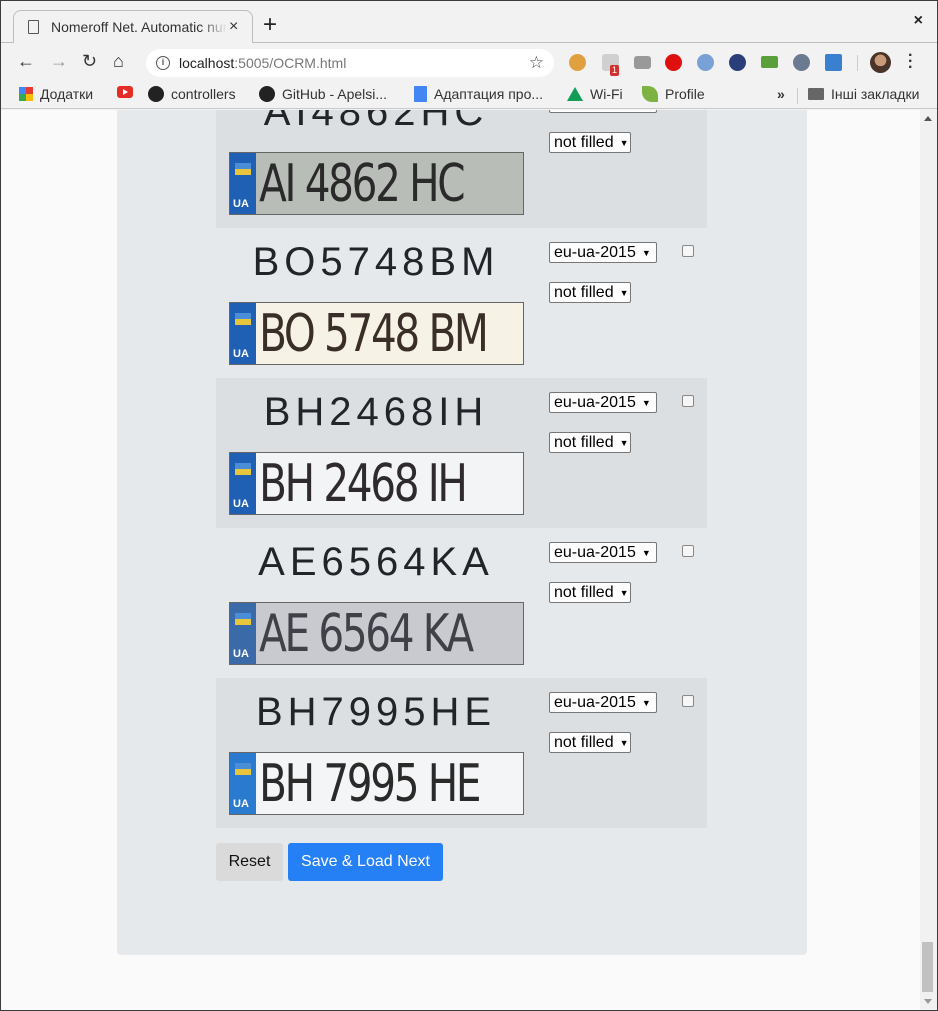 This screenshot has height=1011, width=938. Describe the element at coordinates (875, 94) in the screenshot. I see `bookmark-label: Інші закладки` at that location.